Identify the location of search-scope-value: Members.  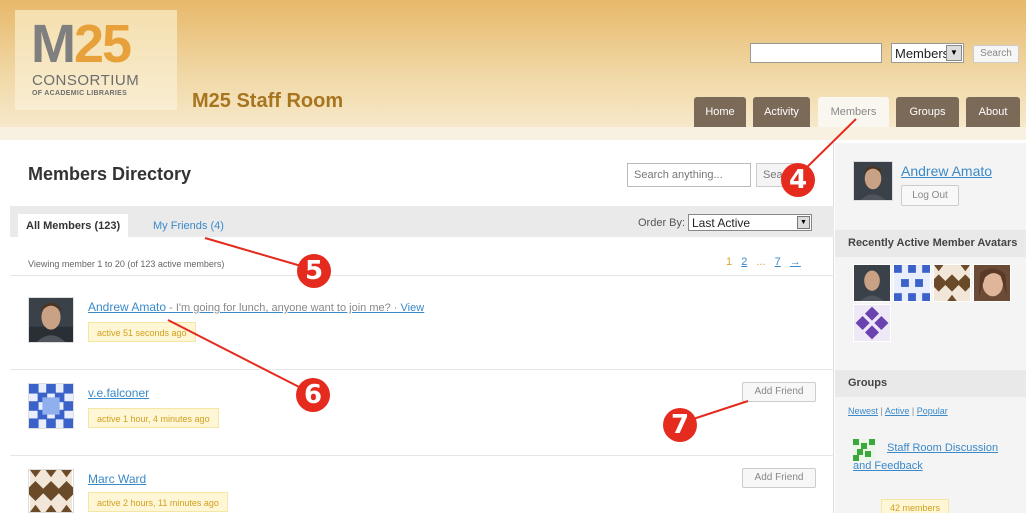
(922, 53).